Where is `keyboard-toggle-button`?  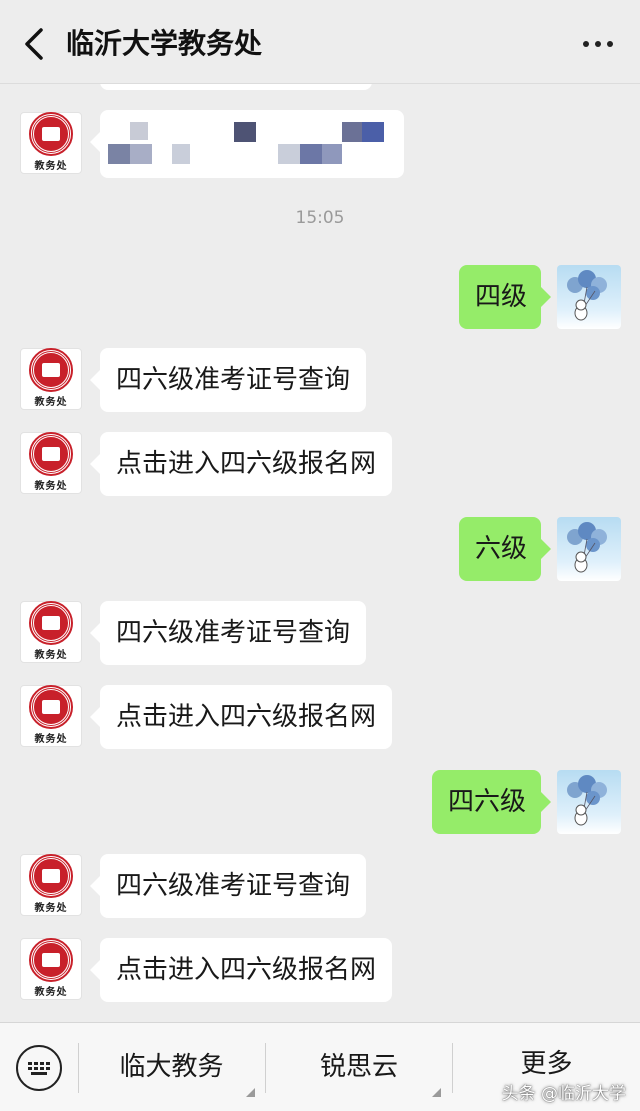
keyboard-toggle-button is located at coordinates (39, 1068).